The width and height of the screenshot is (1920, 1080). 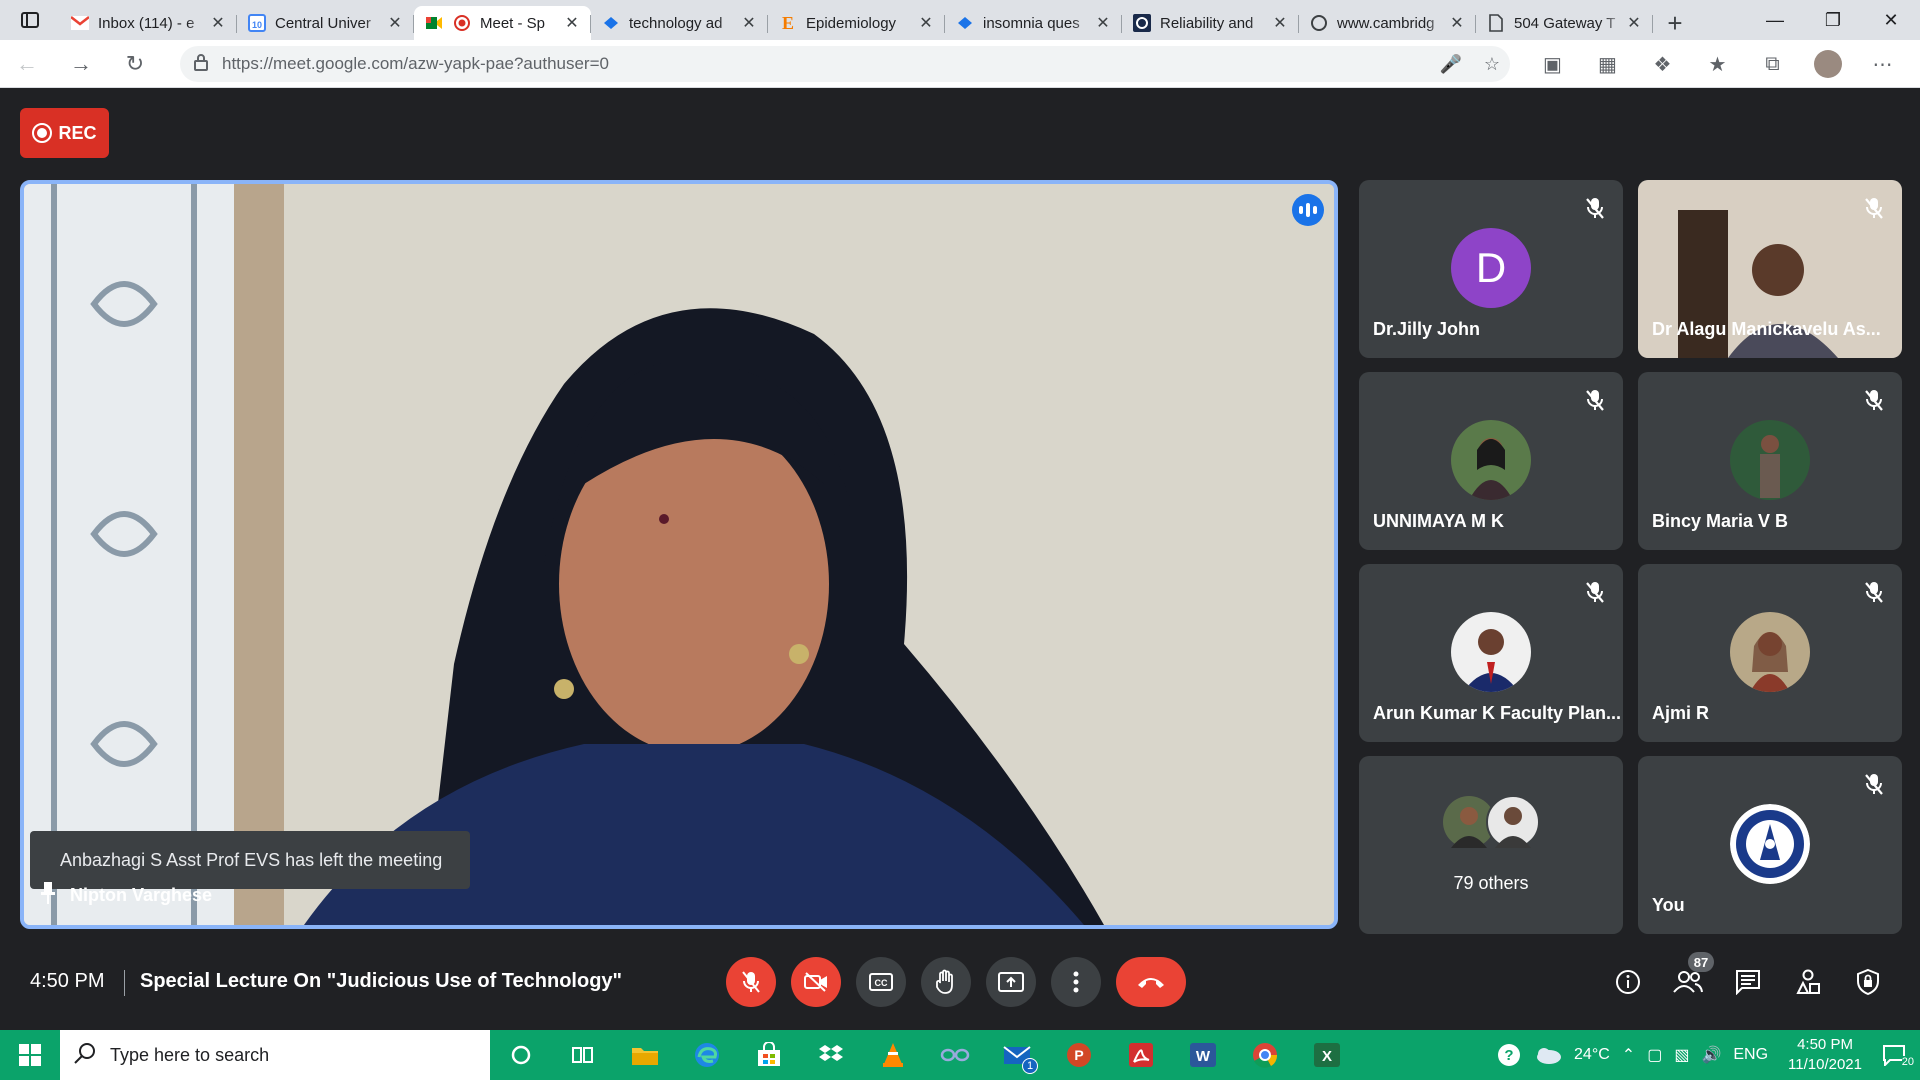 I want to click on tab-label: Inbox (114) - e, so click(x=146, y=23).